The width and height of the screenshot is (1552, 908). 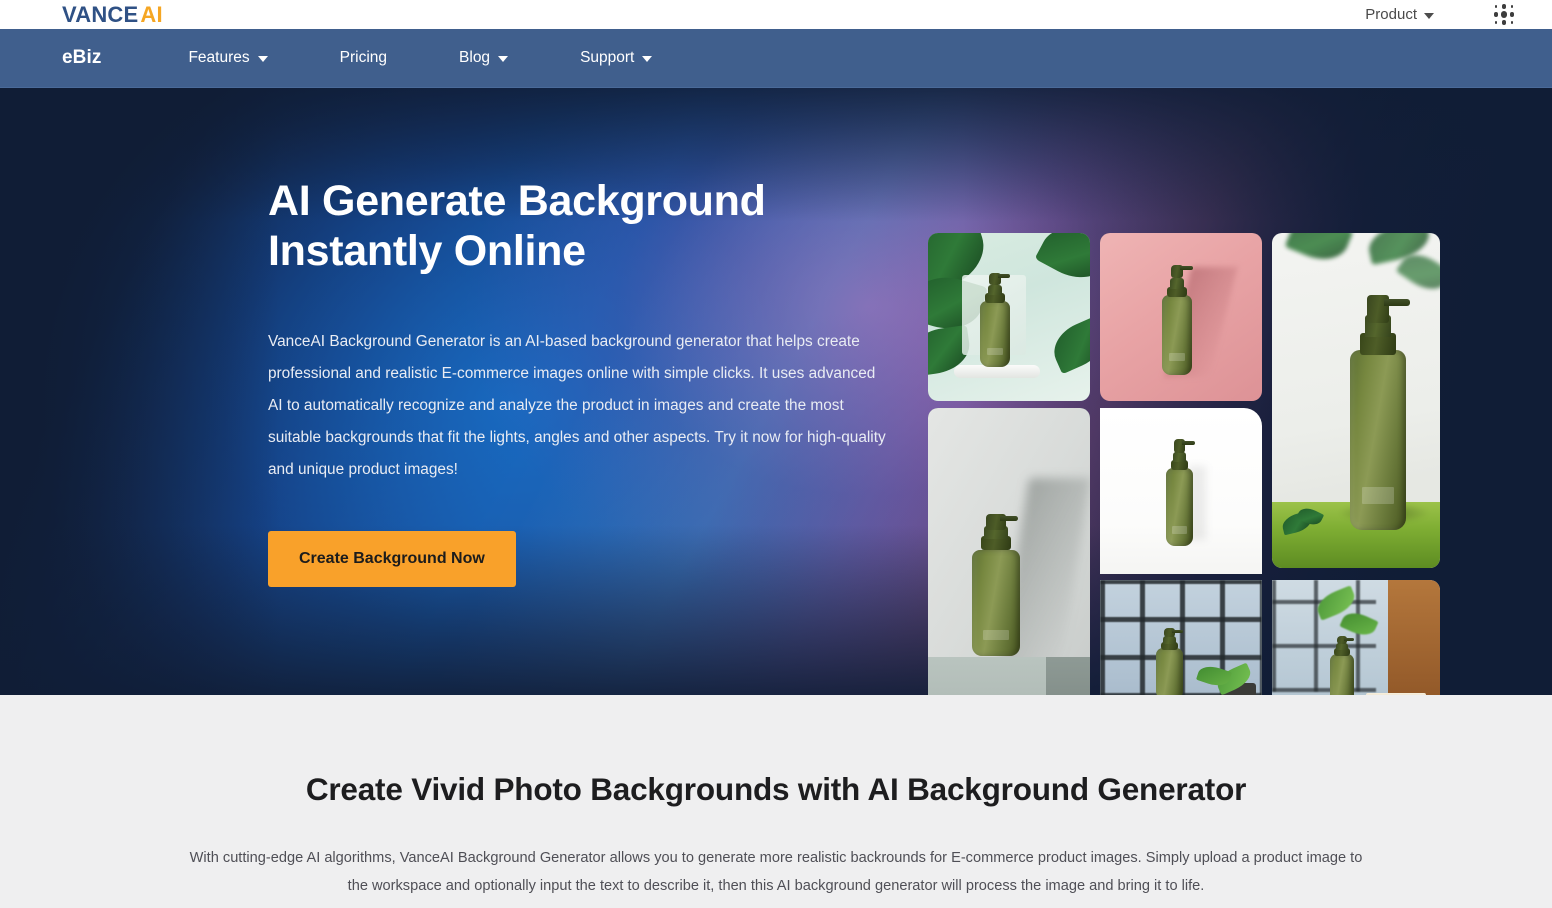 What do you see at coordinates (427, 251) in the screenshot?
I see `hero-title-line-2: Instantly Online` at bounding box center [427, 251].